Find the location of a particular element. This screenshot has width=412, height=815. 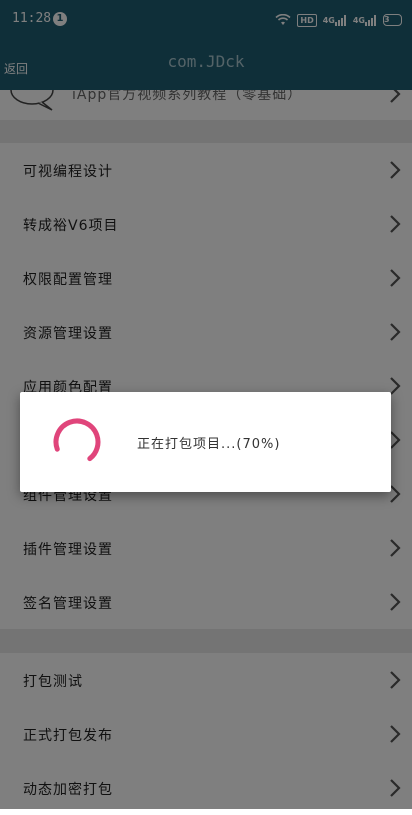

progress-dialog: 正在打包项目...(70%) is located at coordinates (205, 442).